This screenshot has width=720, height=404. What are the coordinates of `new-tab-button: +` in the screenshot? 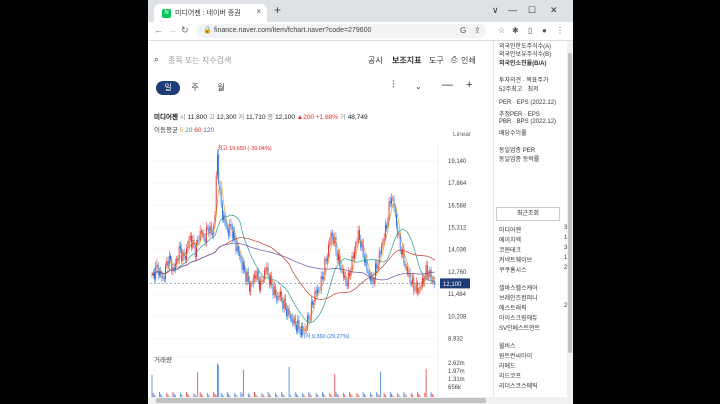 It's located at (277, 10).